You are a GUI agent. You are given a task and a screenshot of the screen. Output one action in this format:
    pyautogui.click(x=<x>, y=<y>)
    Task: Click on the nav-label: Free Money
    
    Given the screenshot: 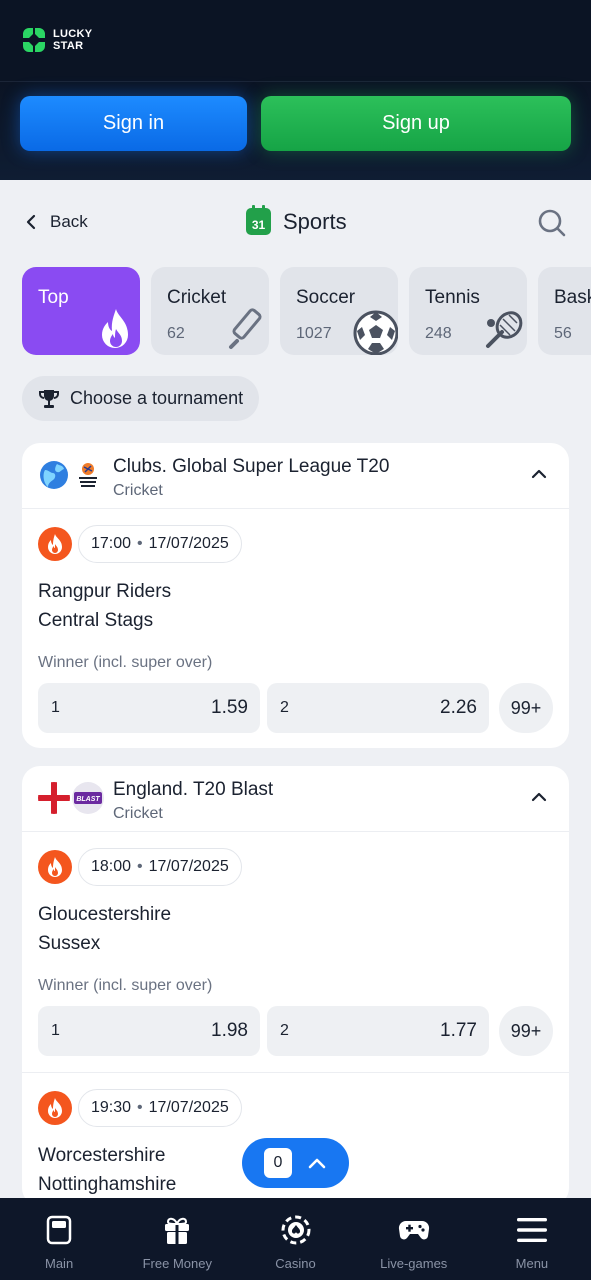 What is the action you would take?
    pyautogui.click(x=177, y=1263)
    